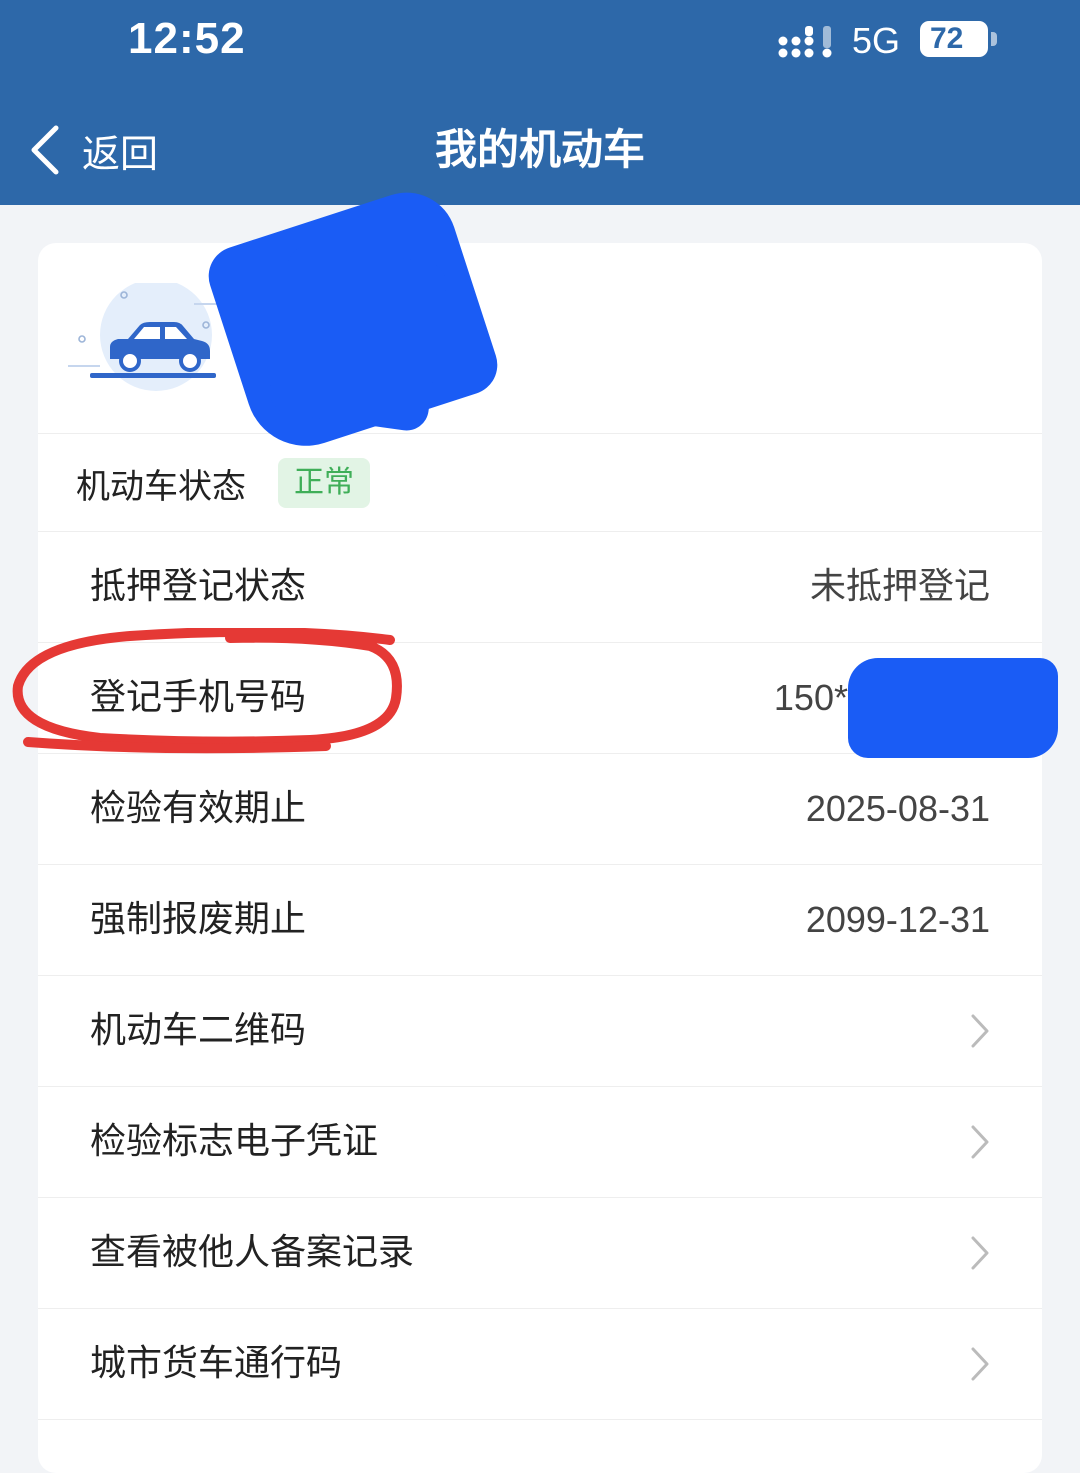 The image size is (1080, 1473). I want to click on row-inspection-certificate: 检验标志电子凭证, so click(540, 1142).